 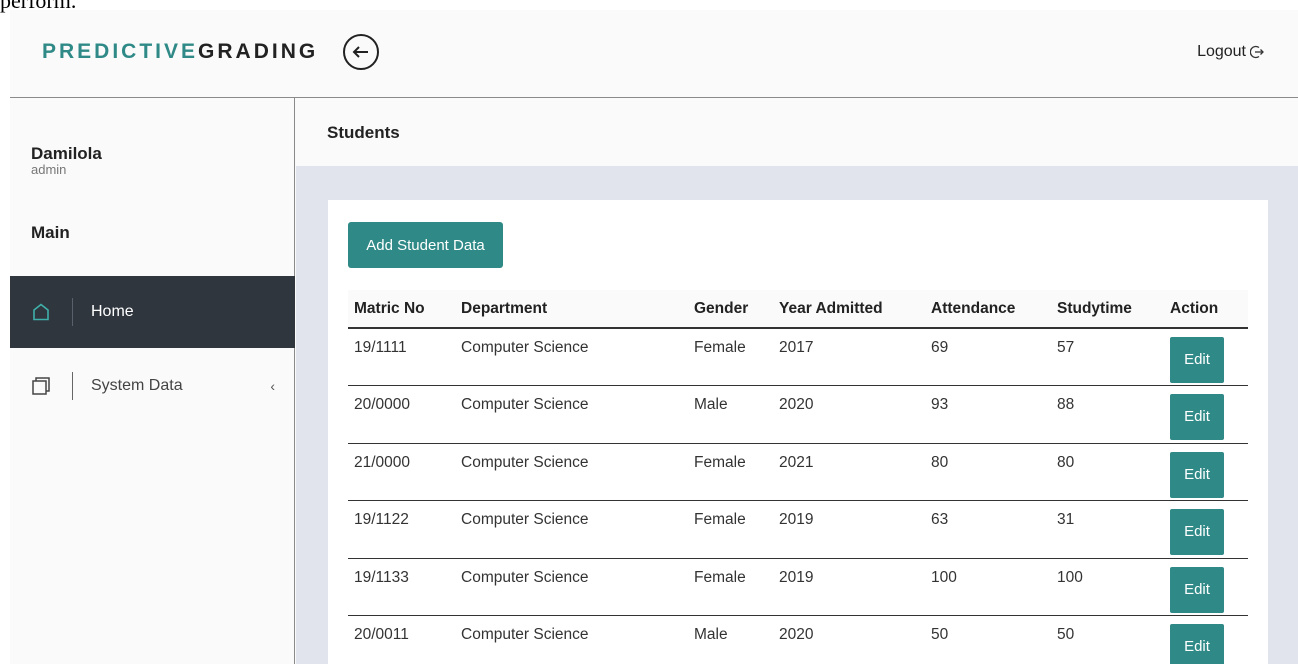 I want to click on logout-label: Logout, so click(x=1221, y=51).